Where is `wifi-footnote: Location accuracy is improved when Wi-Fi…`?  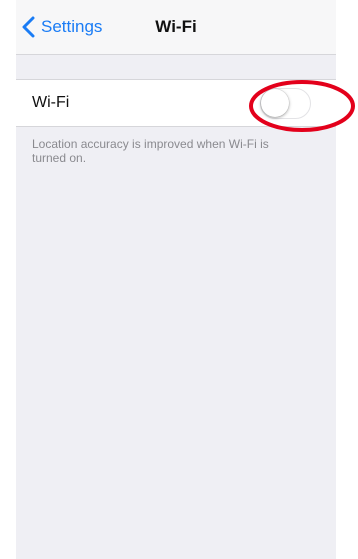 wifi-footnote: Location accuracy is improved when Wi-Fi… is located at coordinates (150, 151).